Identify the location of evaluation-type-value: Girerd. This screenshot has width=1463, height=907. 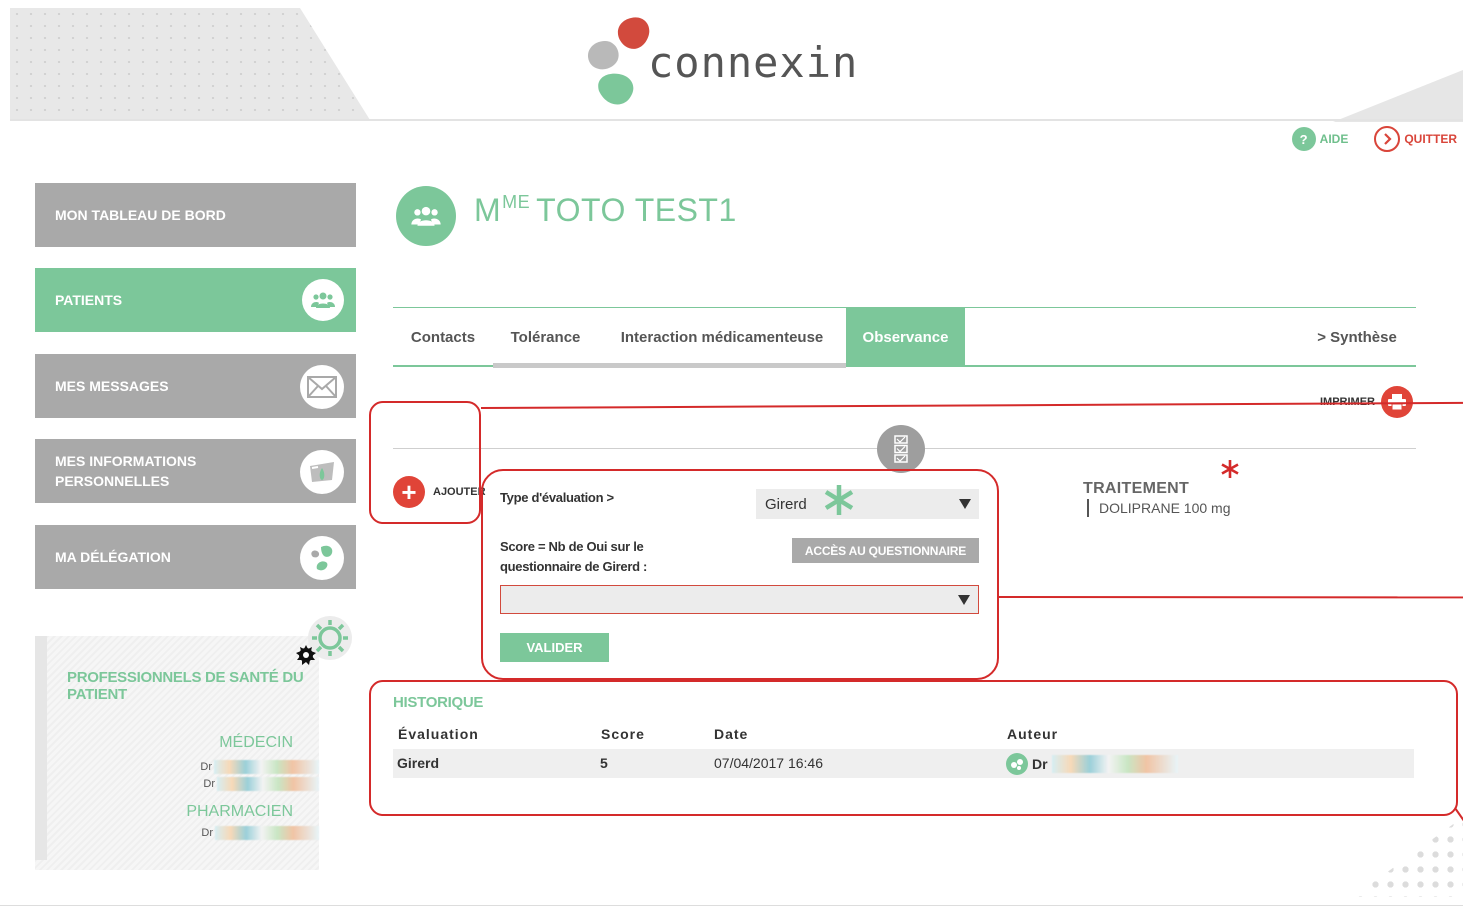
(786, 504).